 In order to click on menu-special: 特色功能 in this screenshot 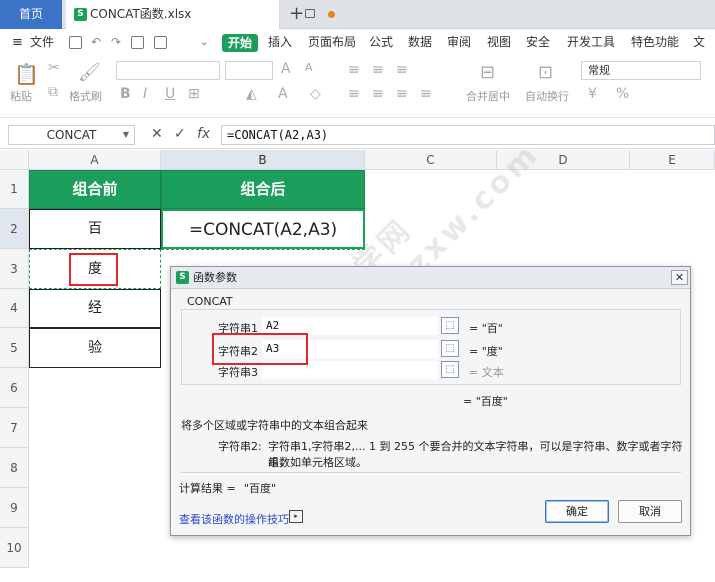, I will do `click(655, 42)`.